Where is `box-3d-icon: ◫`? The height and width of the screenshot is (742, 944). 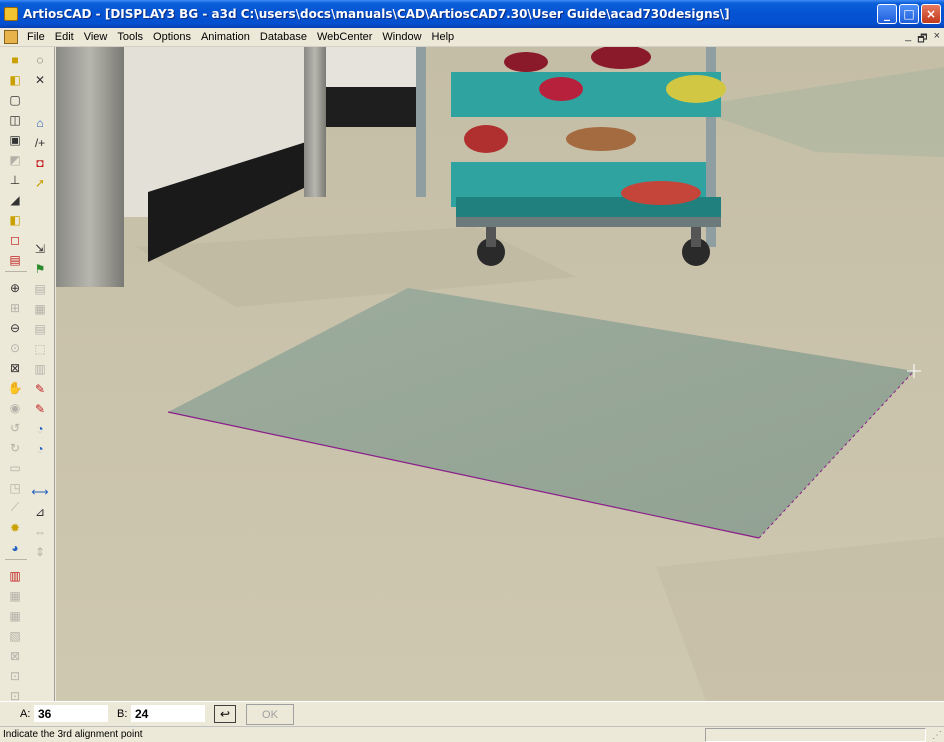
box-3d-icon: ◫ is located at coordinates (15, 119).